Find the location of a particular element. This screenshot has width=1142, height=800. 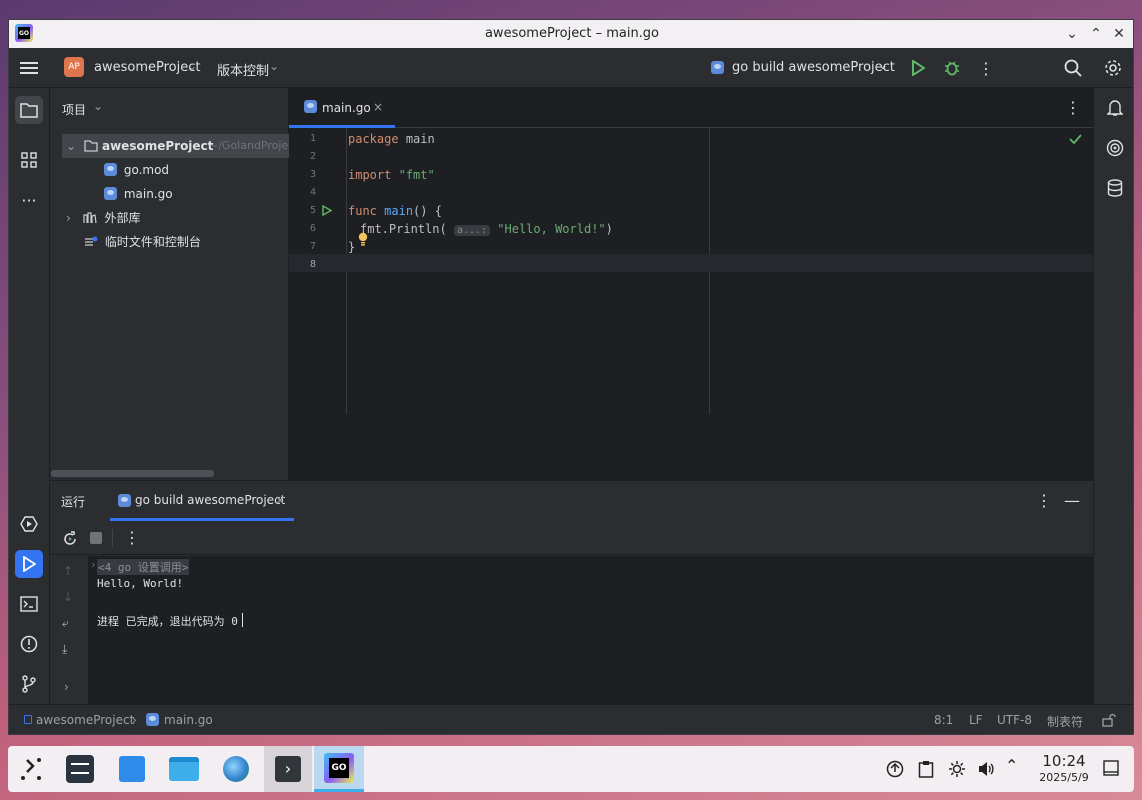

app-launcher-button is located at coordinates (32, 769).